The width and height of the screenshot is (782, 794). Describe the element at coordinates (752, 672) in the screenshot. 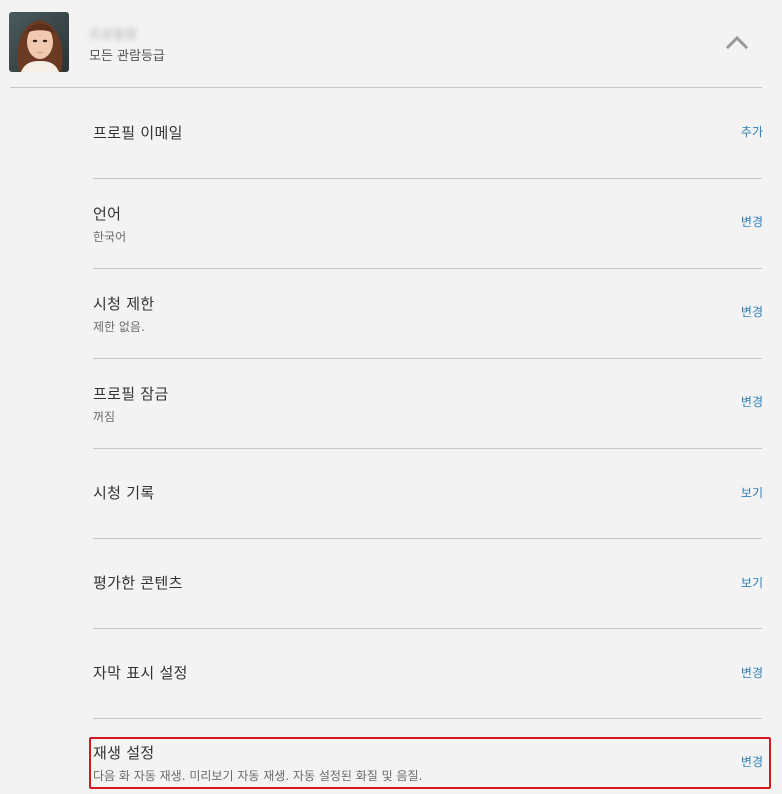

I see `change-subtitles-link: 변경` at that location.